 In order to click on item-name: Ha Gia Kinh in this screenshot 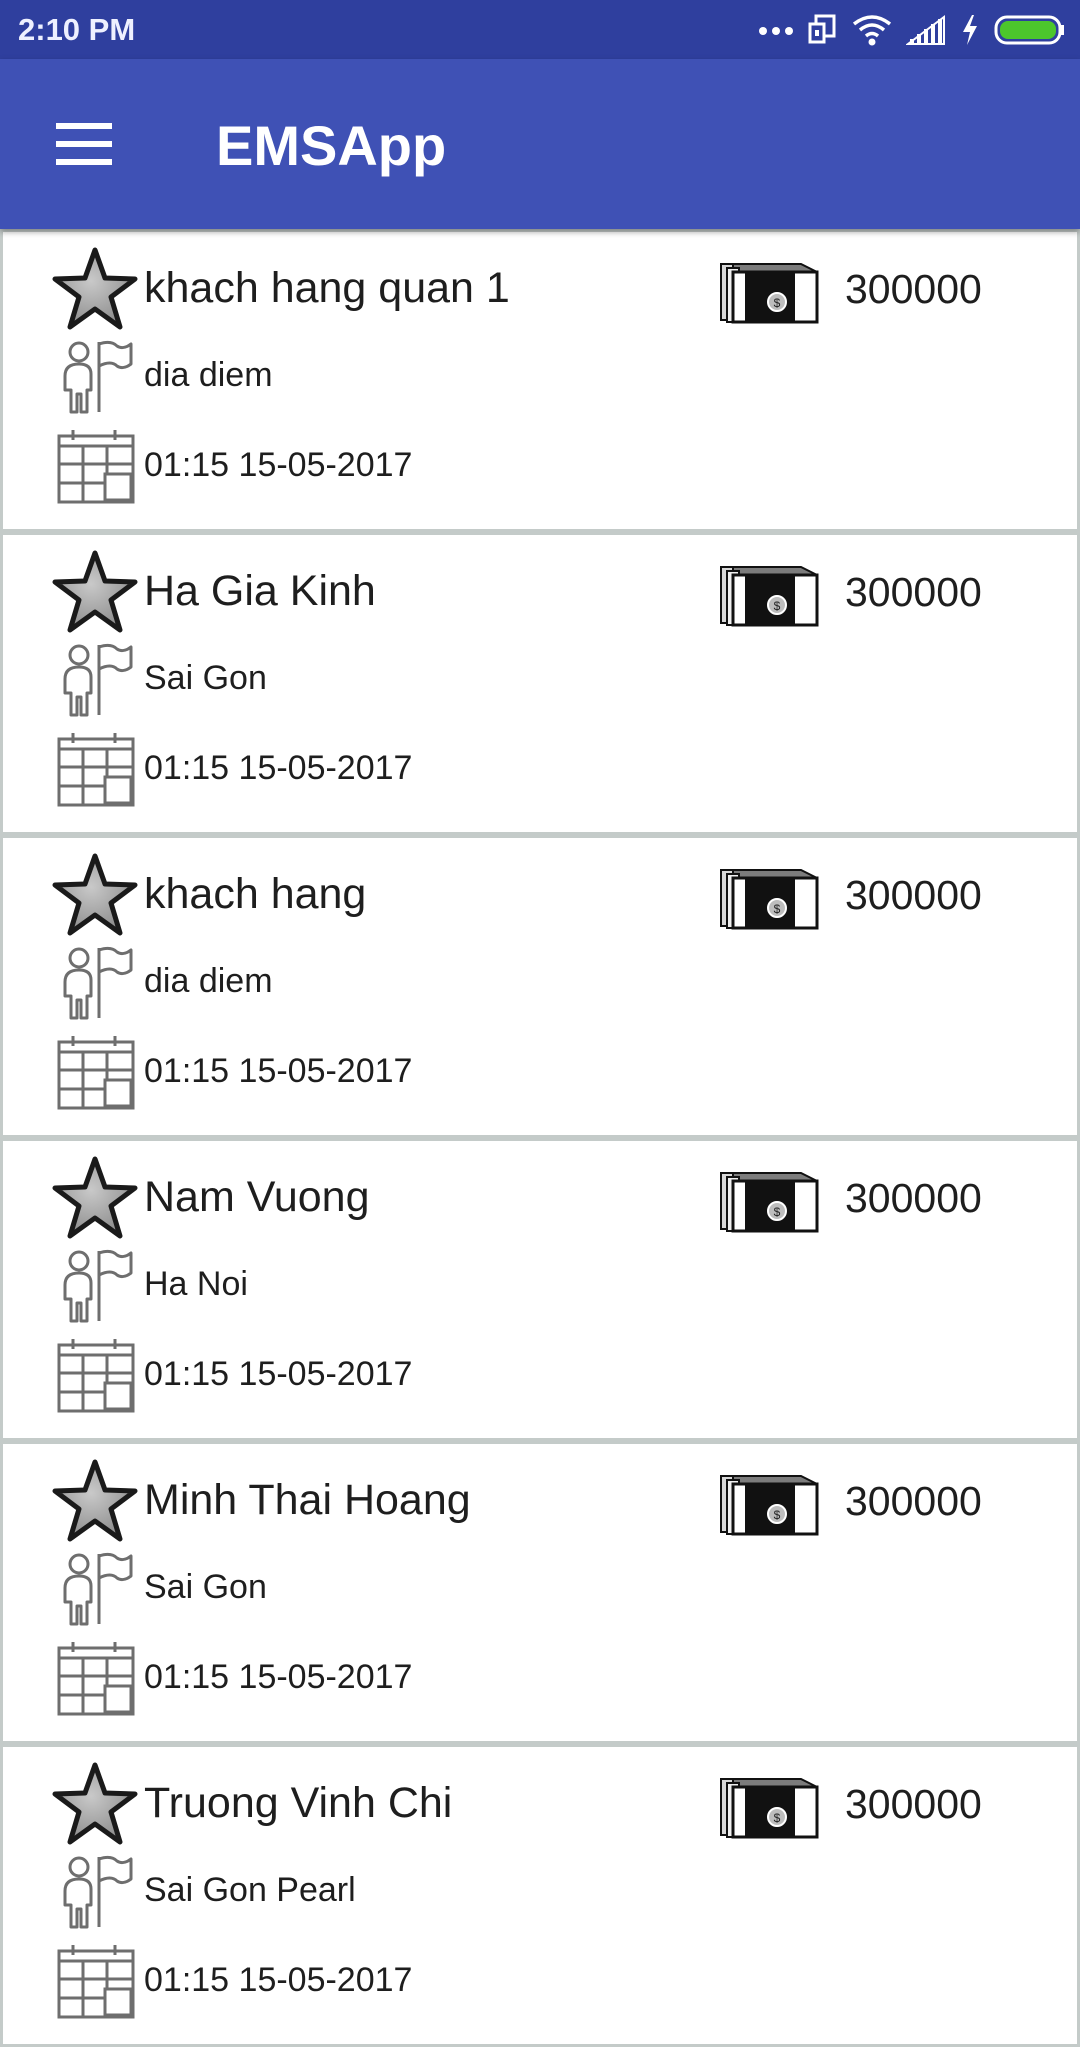, I will do `click(260, 591)`.